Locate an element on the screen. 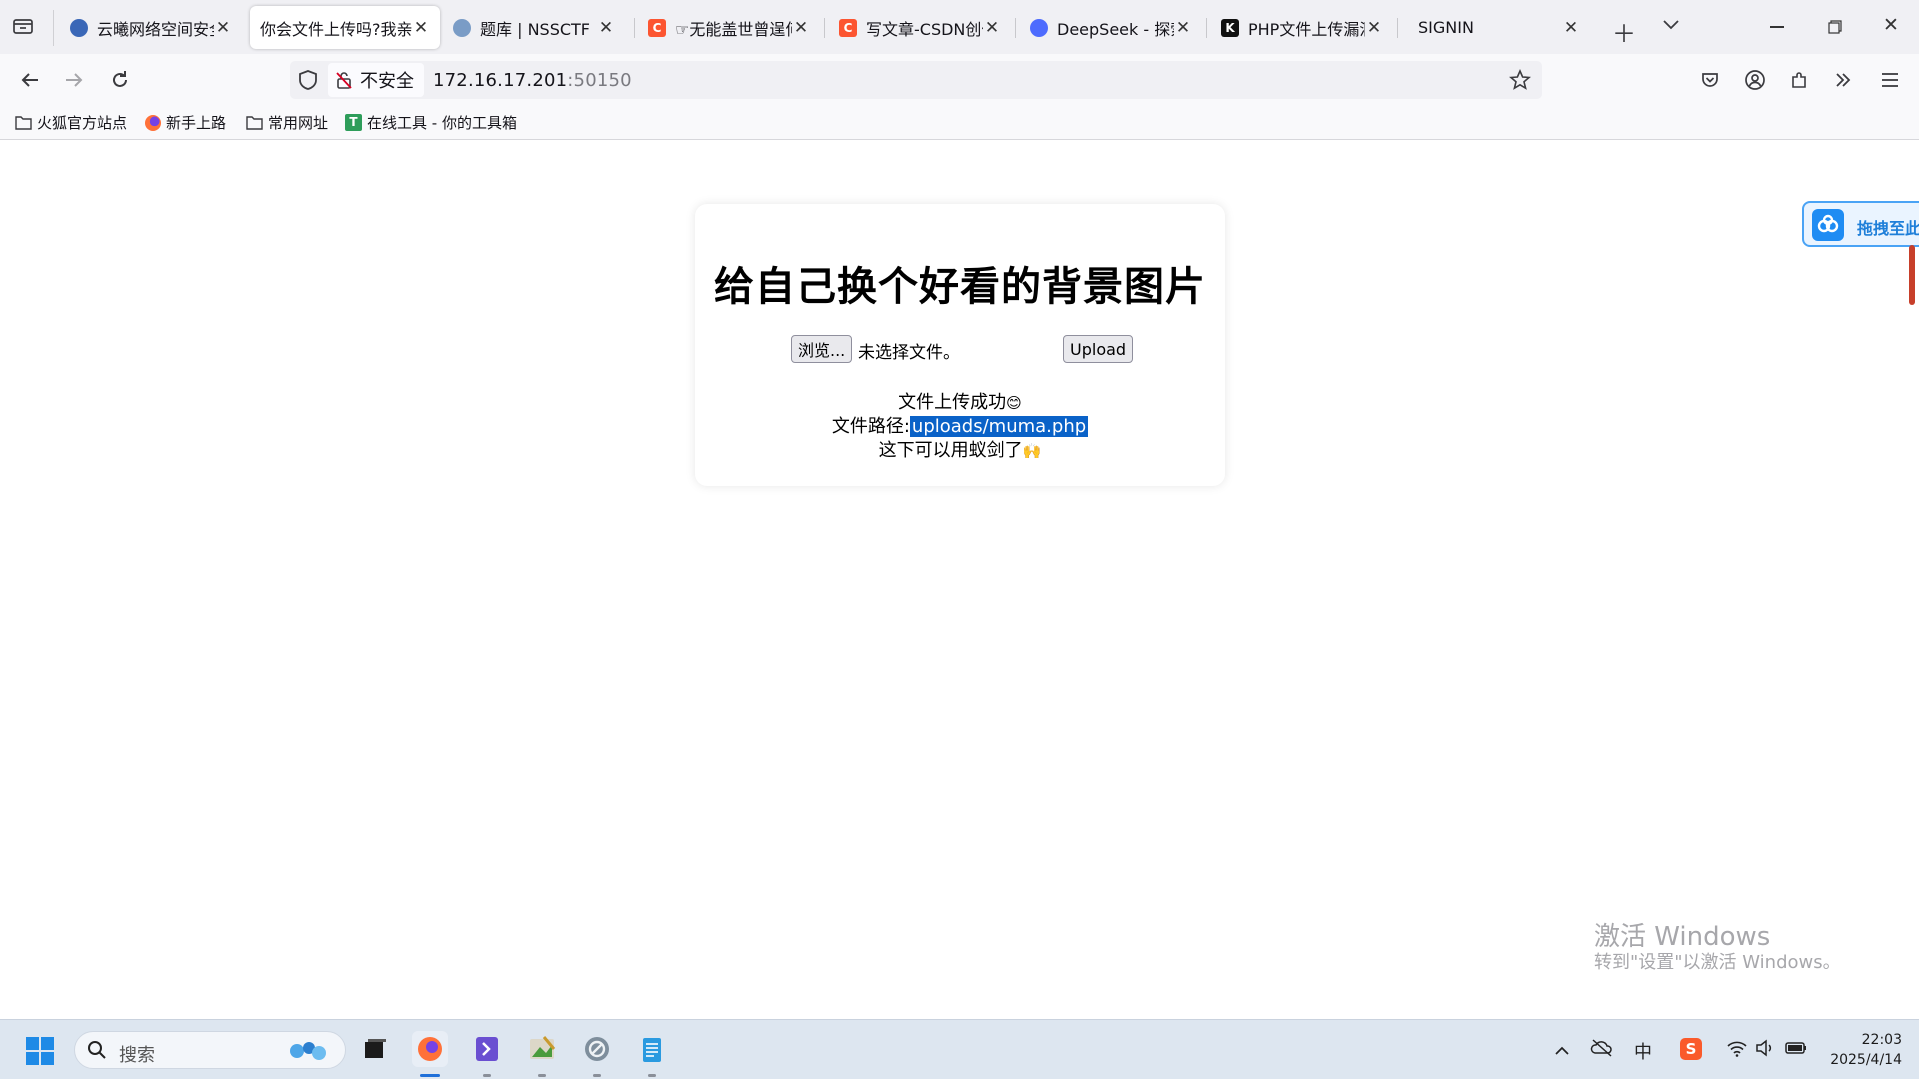 The image size is (1919, 1079). thermometer-handle is located at coordinates (1912, 275).